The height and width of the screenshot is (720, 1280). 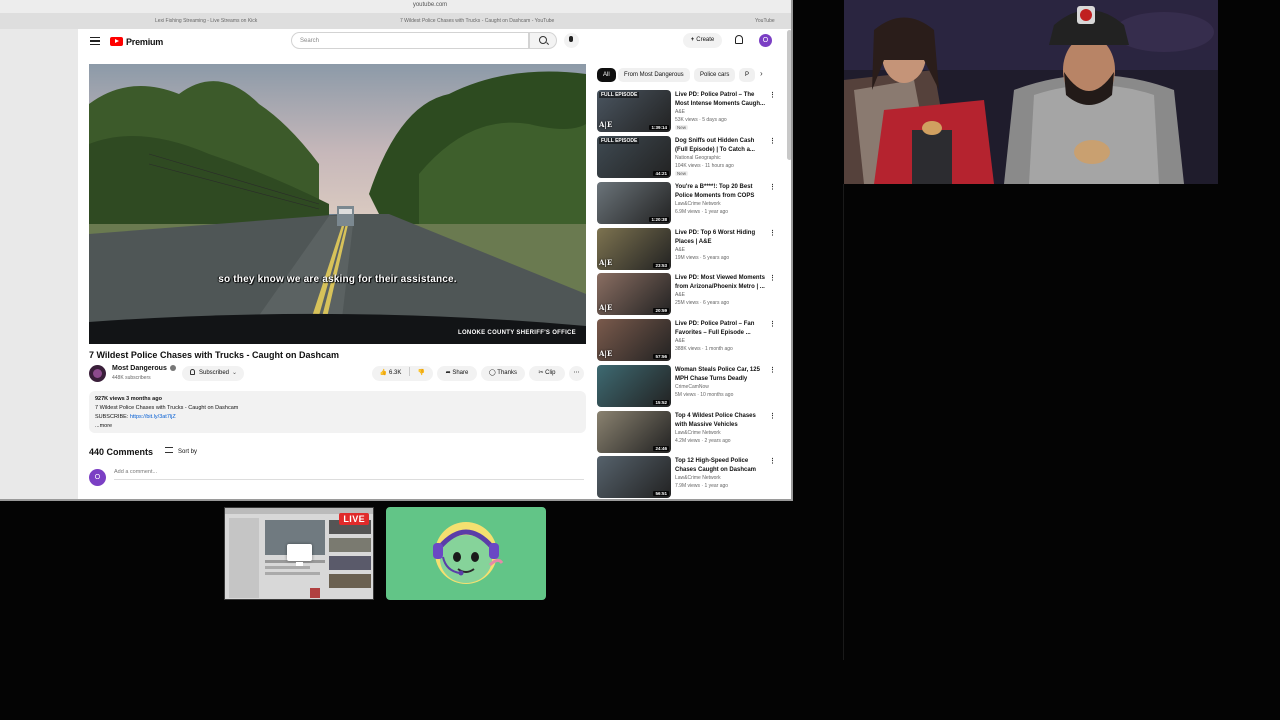 What do you see at coordinates (789, 95) in the screenshot?
I see `page-scrollbar` at bounding box center [789, 95].